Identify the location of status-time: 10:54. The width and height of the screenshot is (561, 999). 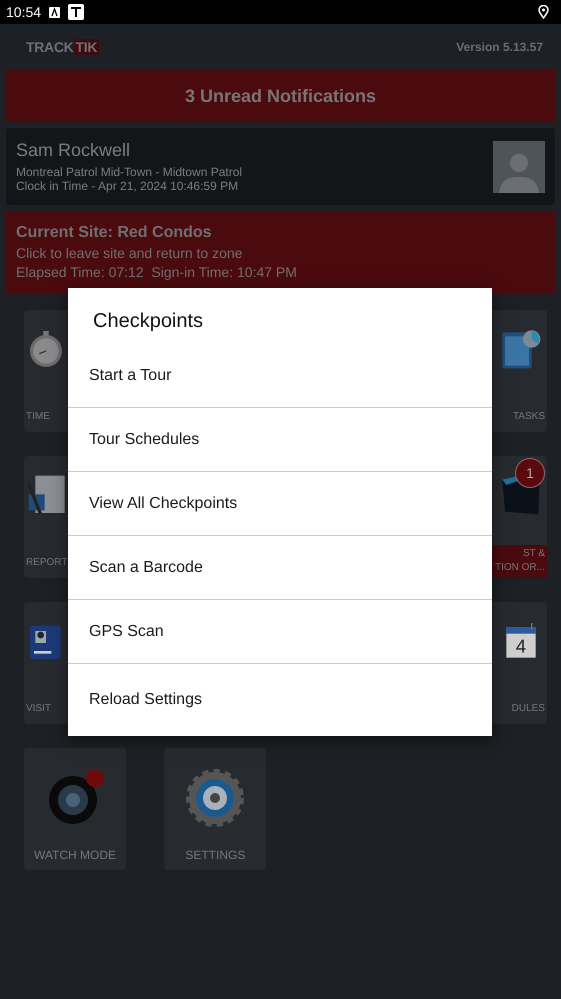
(24, 12).